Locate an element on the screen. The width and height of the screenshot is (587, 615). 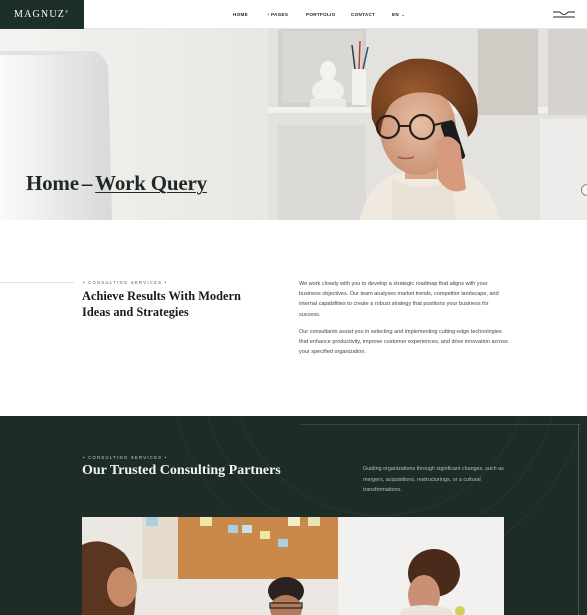
section-heading: Our Trusted Consulting Partners is located at coordinates (181, 470).